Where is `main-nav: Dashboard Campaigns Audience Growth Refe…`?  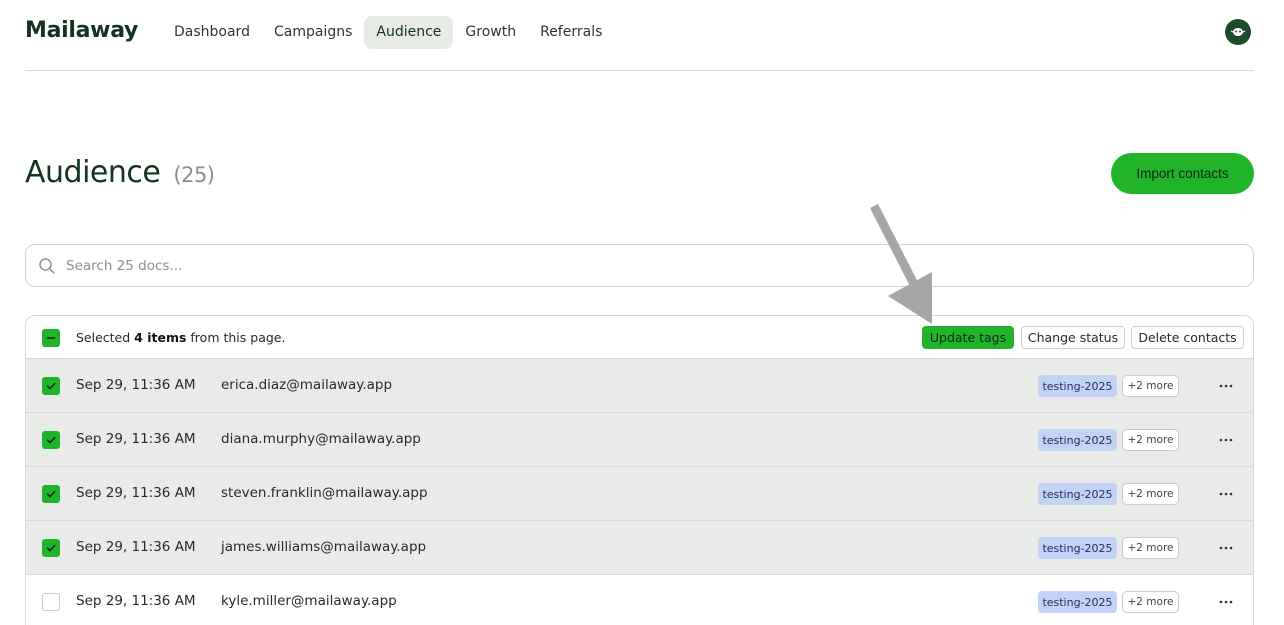 main-nav: Dashboard Campaigns Audience Growth Refe… is located at coordinates (388, 32).